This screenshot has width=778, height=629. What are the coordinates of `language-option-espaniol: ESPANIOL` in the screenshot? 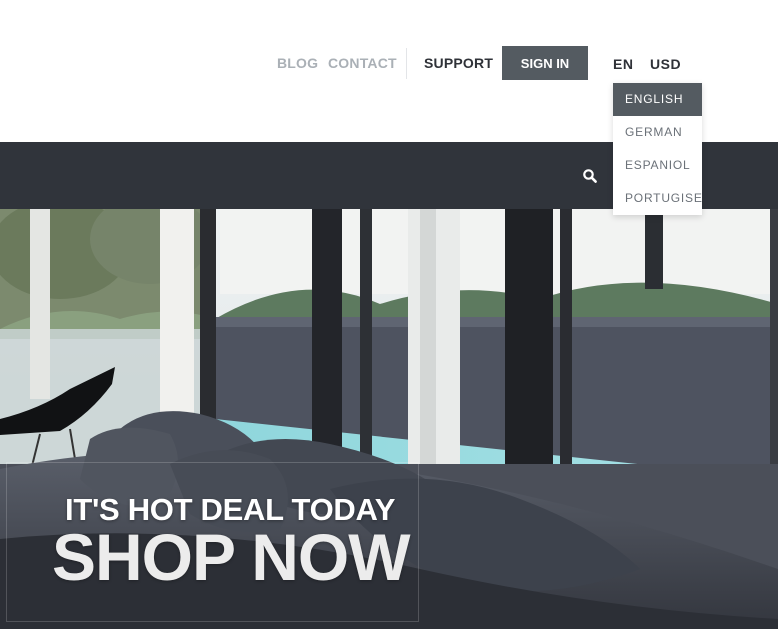 It's located at (657, 165).